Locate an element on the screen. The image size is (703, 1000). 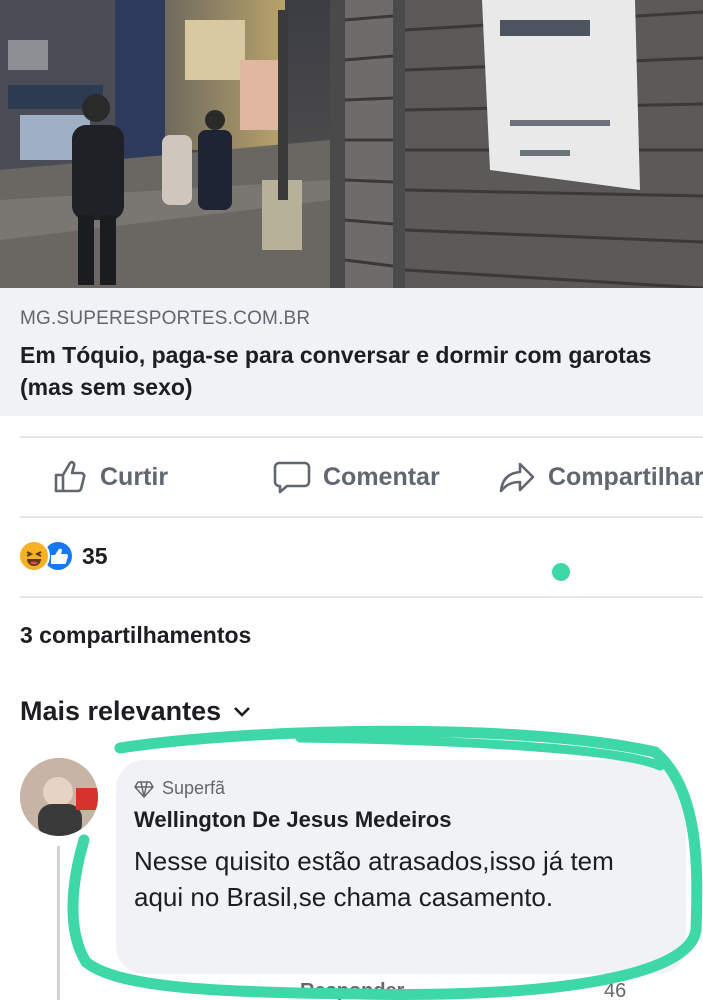
thumbs-up-icon is located at coordinates (70, 476).